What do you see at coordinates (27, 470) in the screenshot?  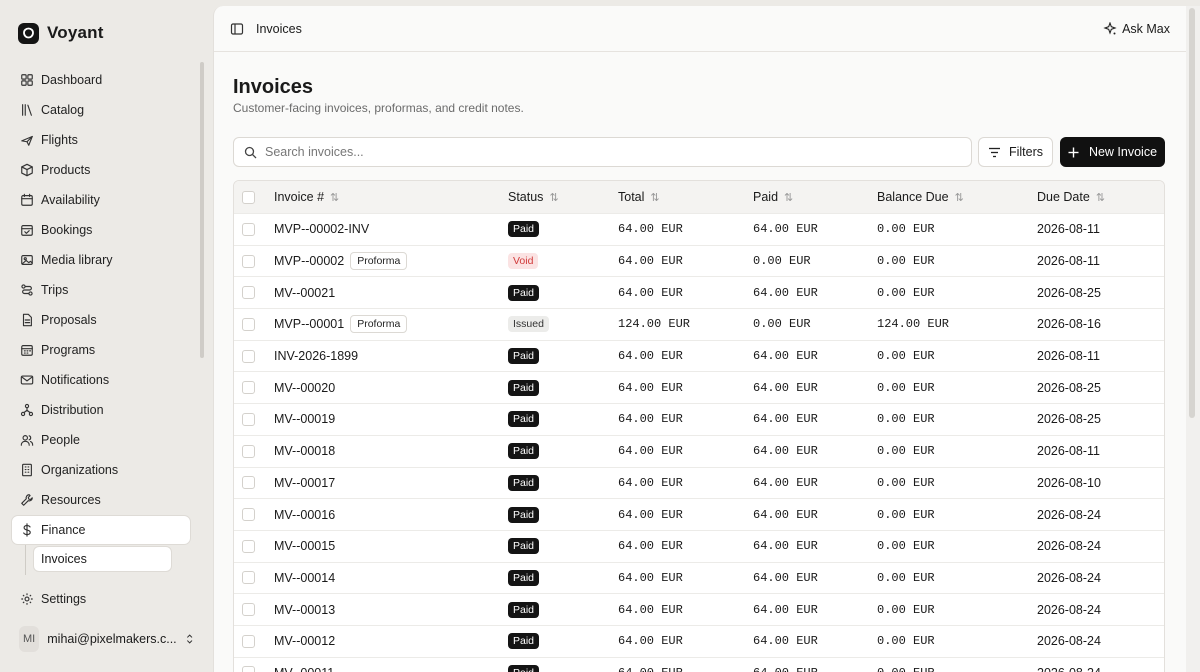 I see `building-icon` at bounding box center [27, 470].